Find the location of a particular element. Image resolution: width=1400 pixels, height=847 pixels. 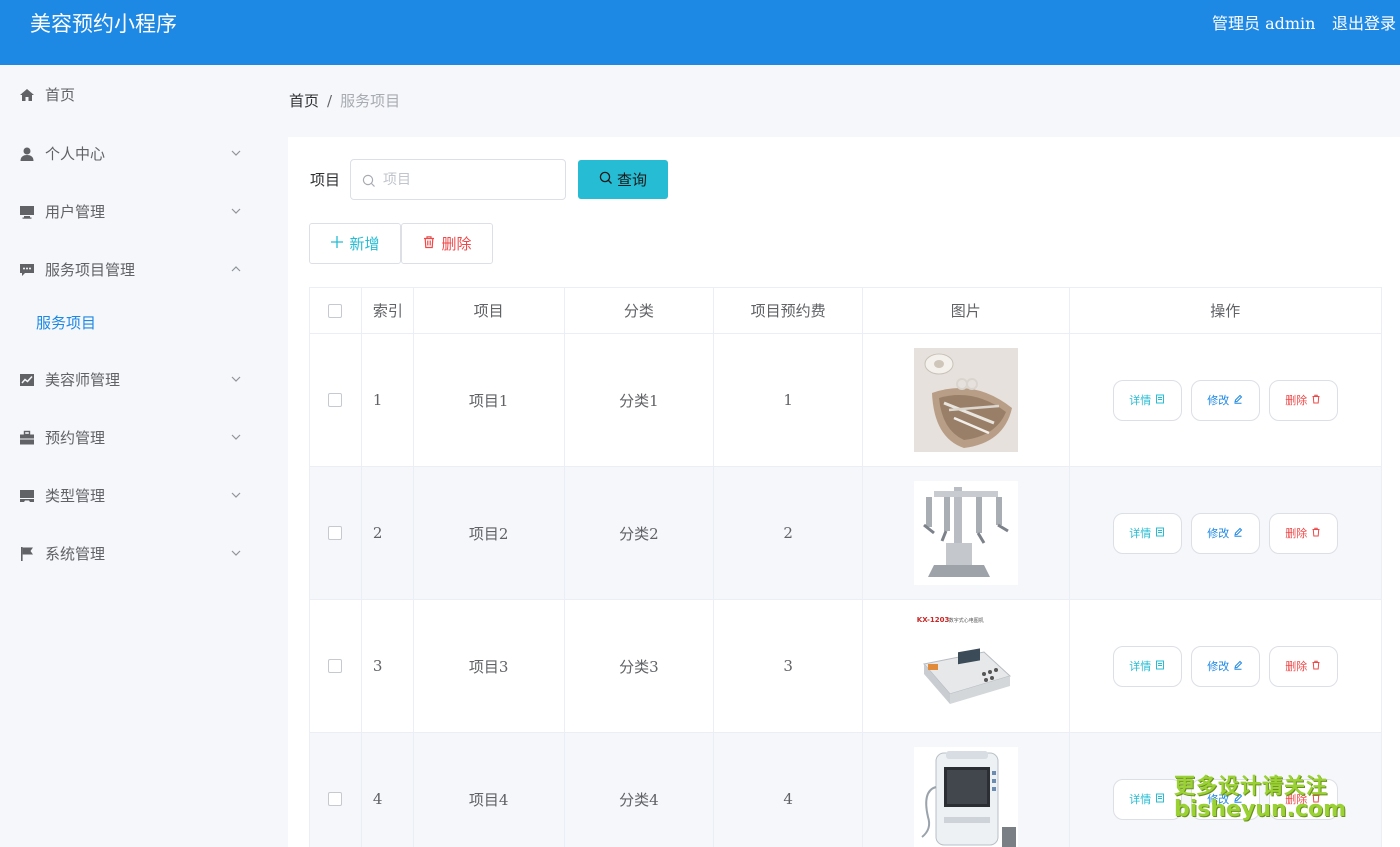

breadcrumb-home: 首页 is located at coordinates (304, 101).